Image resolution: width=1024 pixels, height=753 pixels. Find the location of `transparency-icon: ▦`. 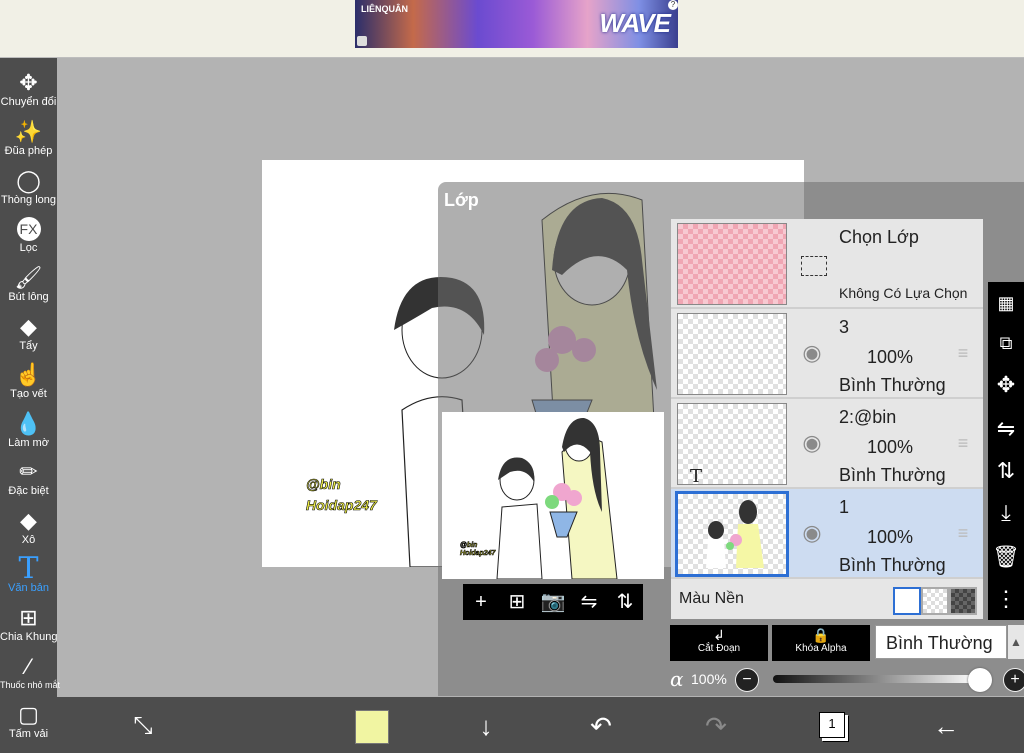

transparency-icon: ▦ is located at coordinates (1006, 303).